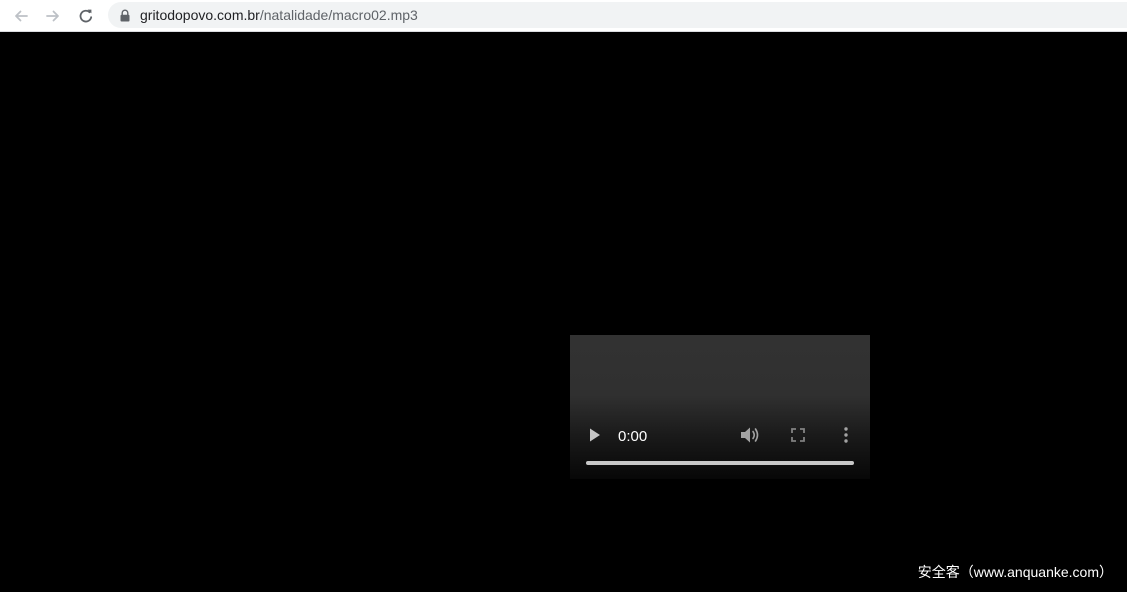  Describe the element at coordinates (720, 463) in the screenshot. I see `progress-timeline` at that location.